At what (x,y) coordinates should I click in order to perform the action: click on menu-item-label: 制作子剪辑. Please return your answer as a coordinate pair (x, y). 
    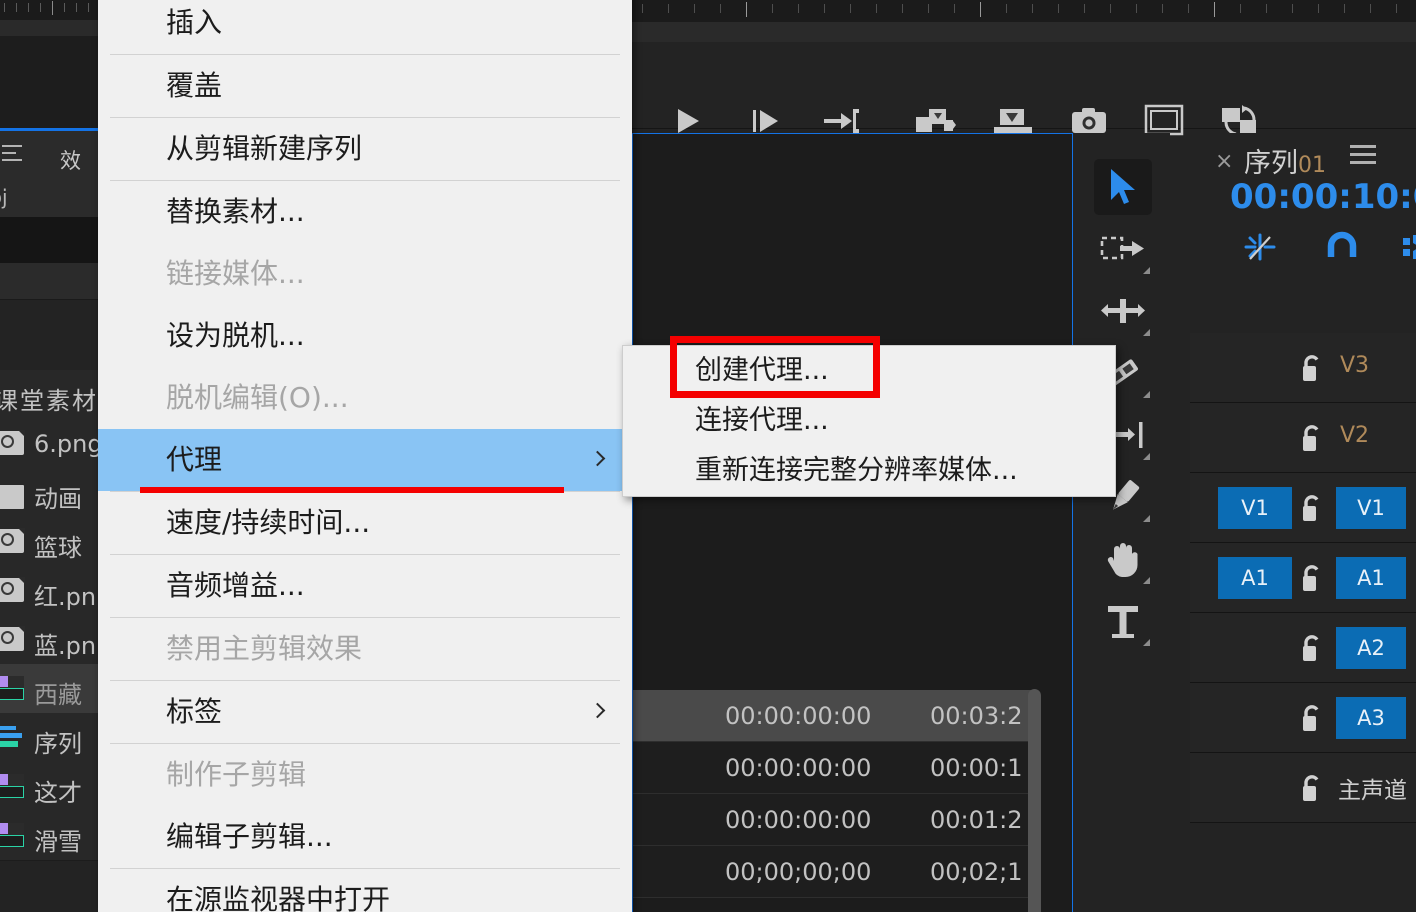
    Looking at the image, I should click on (236, 774).